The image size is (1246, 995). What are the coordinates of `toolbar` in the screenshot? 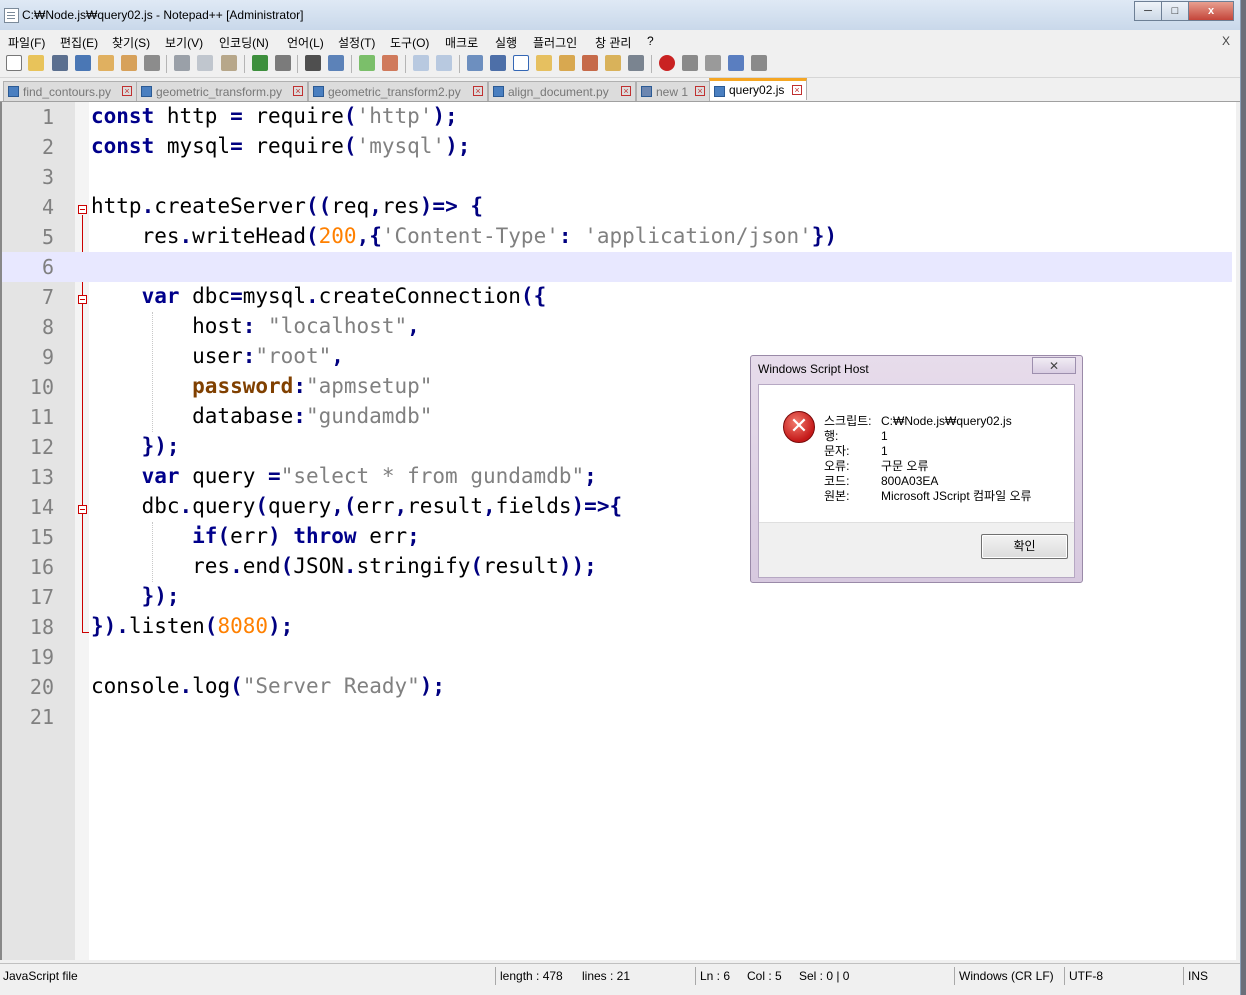 It's located at (620, 64).